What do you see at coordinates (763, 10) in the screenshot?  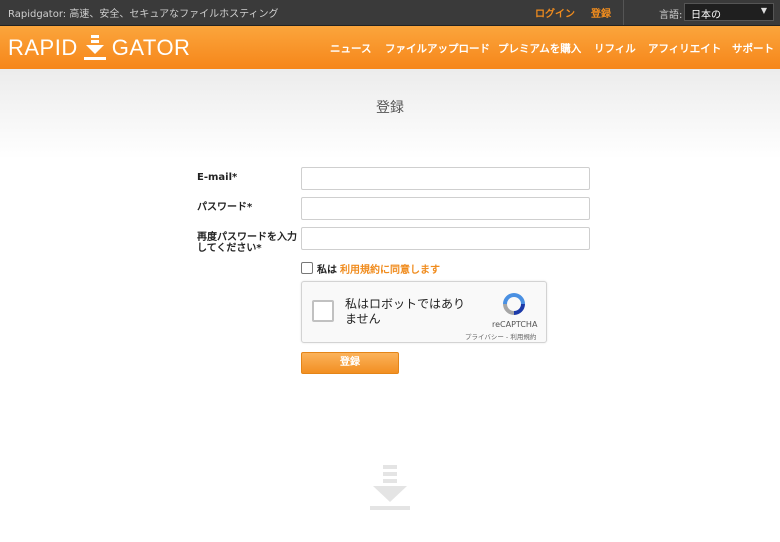 I see `chevron-down-icon: ▼` at bounding box center [763, 10].